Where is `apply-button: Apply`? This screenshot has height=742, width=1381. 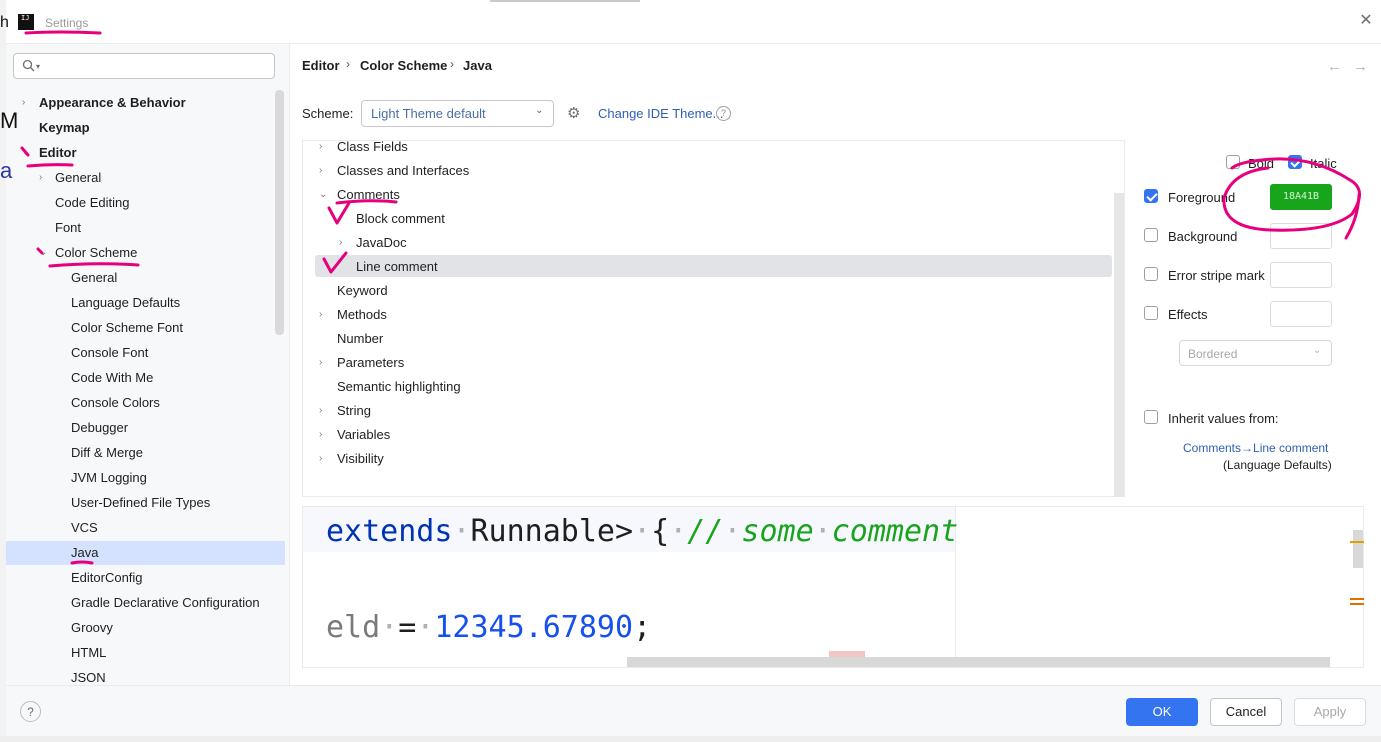
apply-button: Apply is located at coordinates (1330, 712).